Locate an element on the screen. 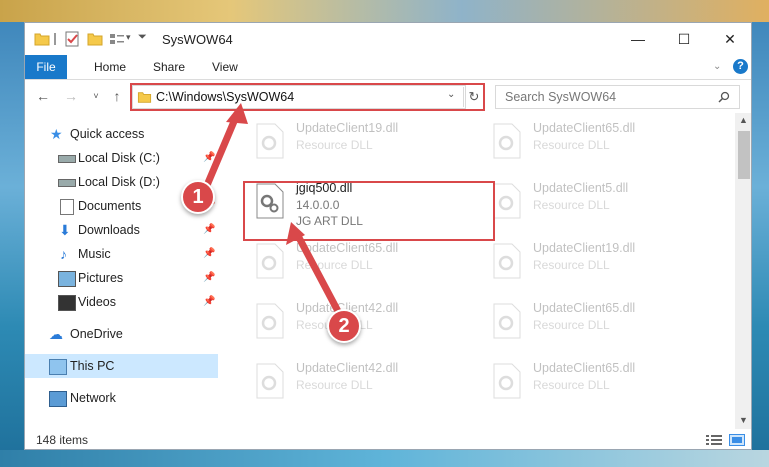  nav-item-this-pc: This PC is located at coordinates (121, 366).